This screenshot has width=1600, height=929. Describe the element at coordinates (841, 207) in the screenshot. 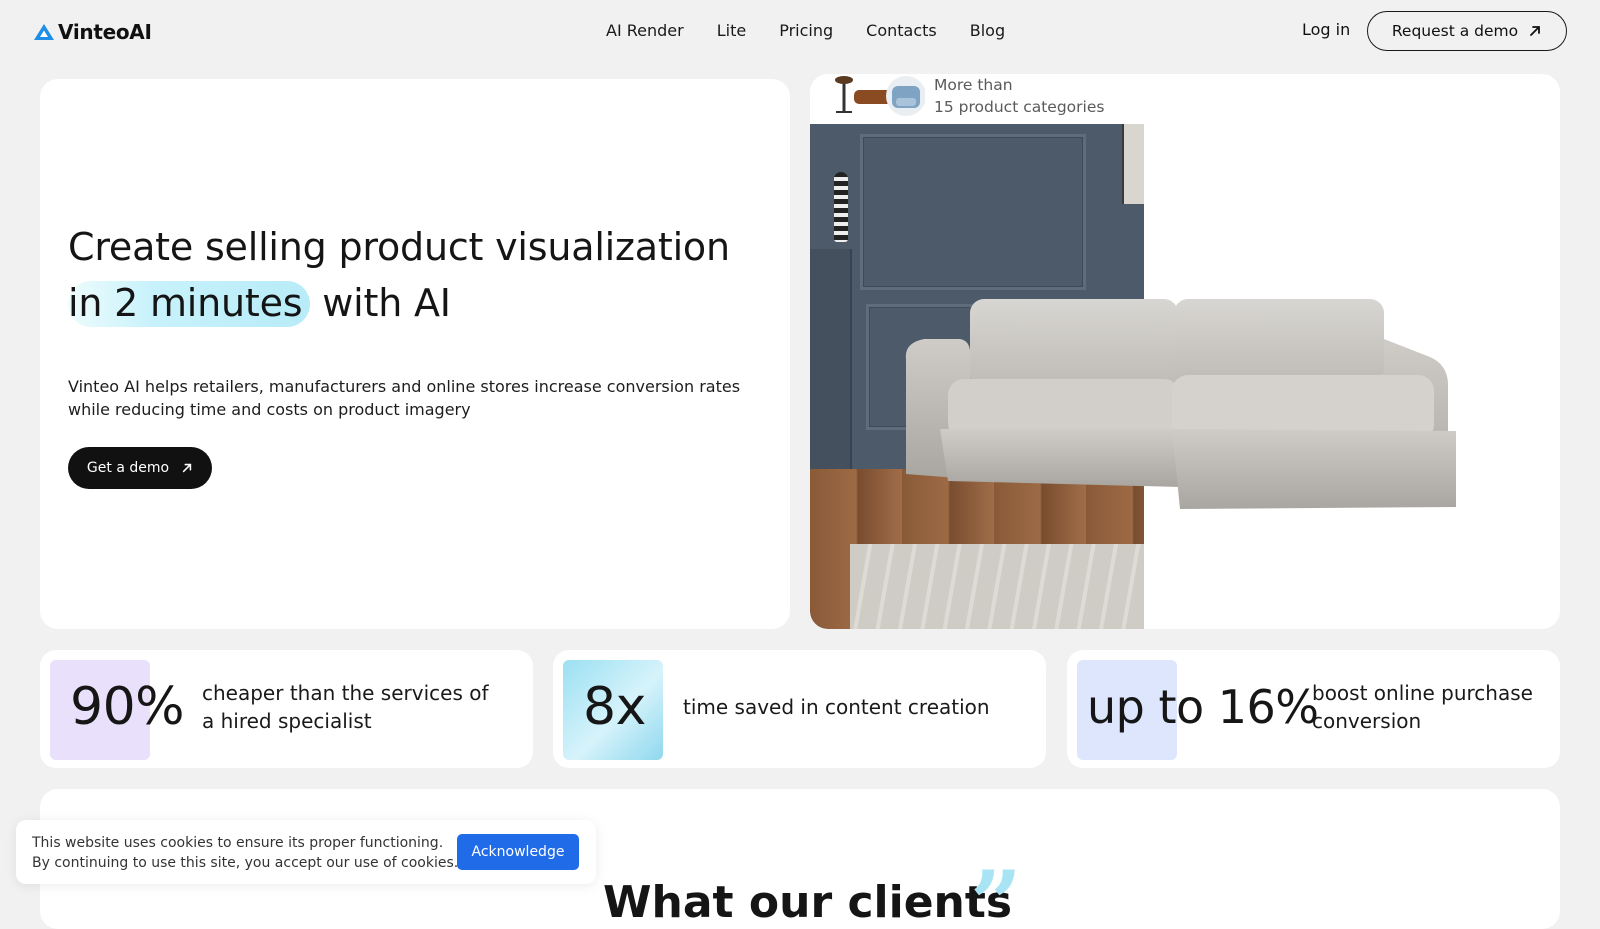

I see `striped-vase` at that location.